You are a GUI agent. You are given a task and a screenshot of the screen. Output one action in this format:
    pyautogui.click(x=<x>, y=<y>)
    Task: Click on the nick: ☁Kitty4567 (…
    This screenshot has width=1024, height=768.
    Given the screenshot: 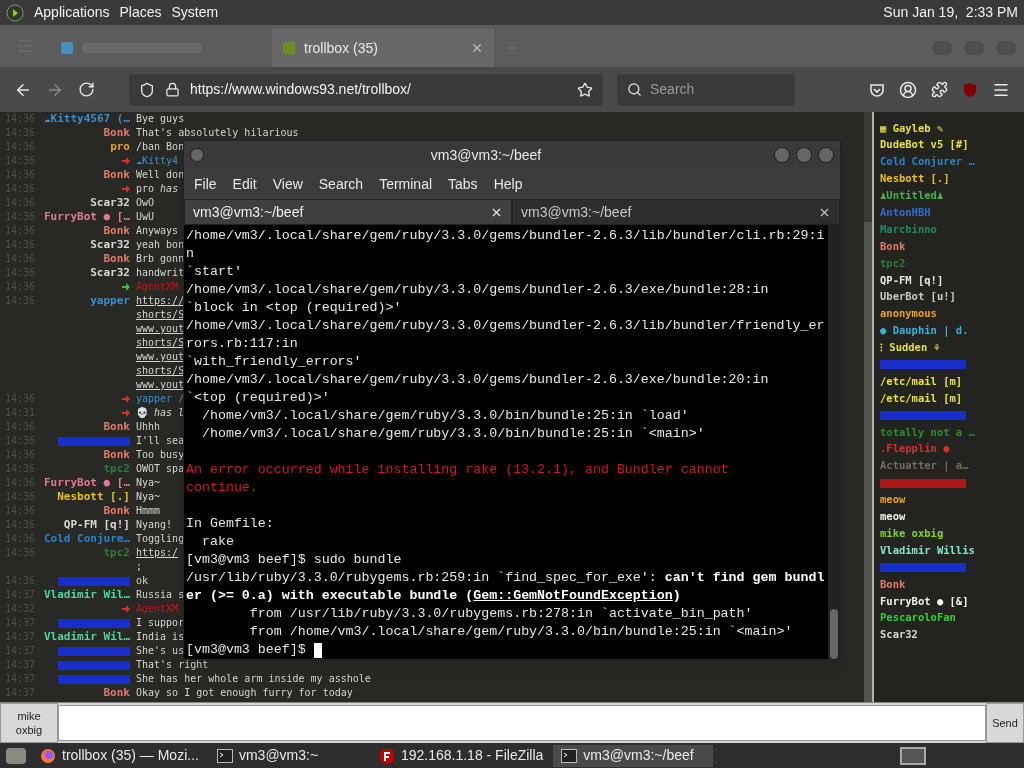 What is the action you would take?
    pyautogui.click(x=86, y=119)
    